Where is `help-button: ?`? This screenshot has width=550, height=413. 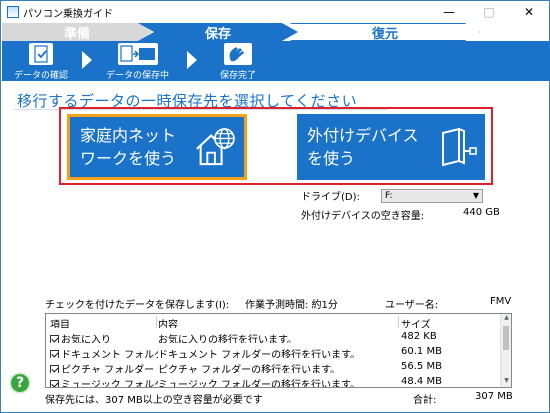 help-button: ? is located at coordinates (20, 383).